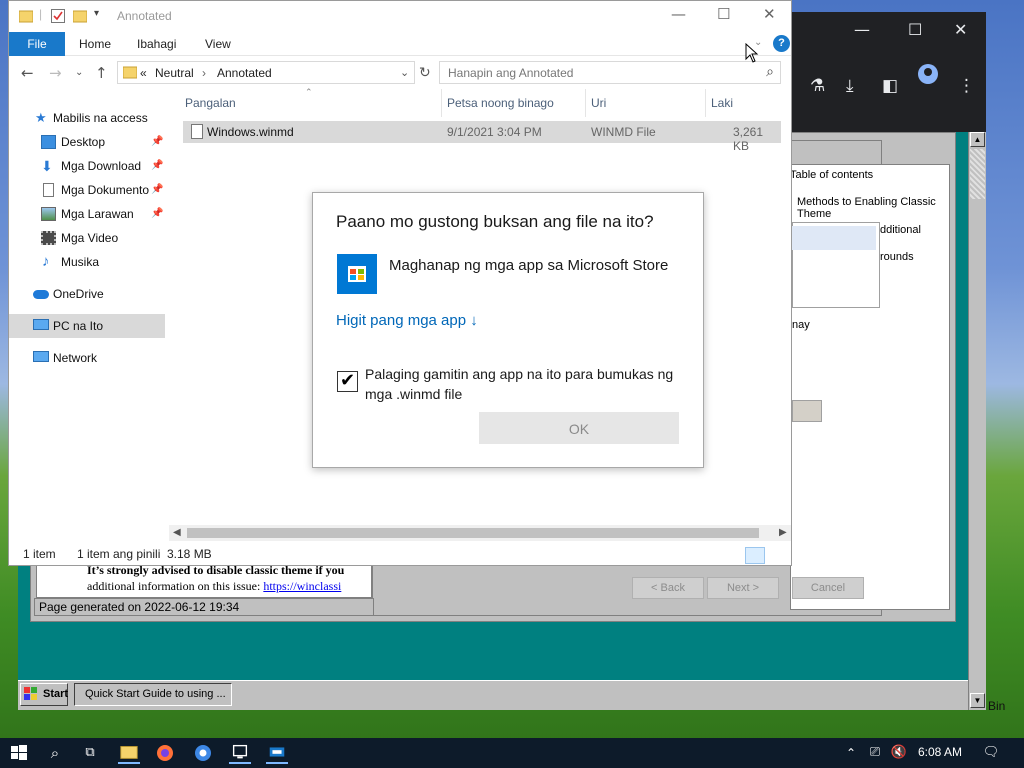 The image size is (1024, 768). What do you see at coordinates (977, 700) in the screenshot?
I see `scroll-down-icon: ▼` at bounding box center [977, 700].